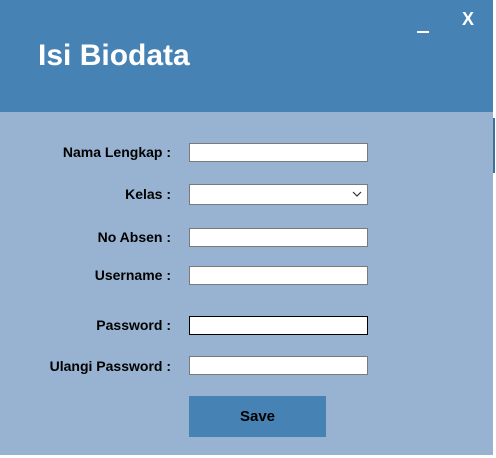  What do you see at coordinates (116, 152) in the screenshot?
I see `nama-lengkap-label: Nama Lengkap :` at bounding box center [116, 152].